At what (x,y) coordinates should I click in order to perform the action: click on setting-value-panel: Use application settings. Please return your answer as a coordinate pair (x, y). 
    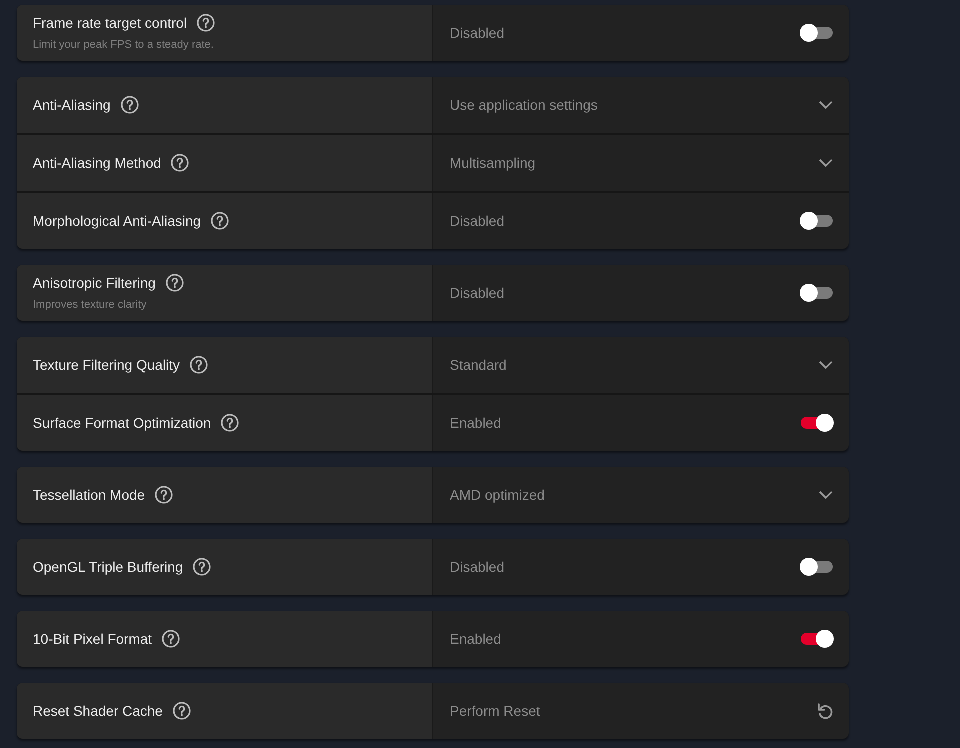
    Looking at the image, I should click on (641, 105).